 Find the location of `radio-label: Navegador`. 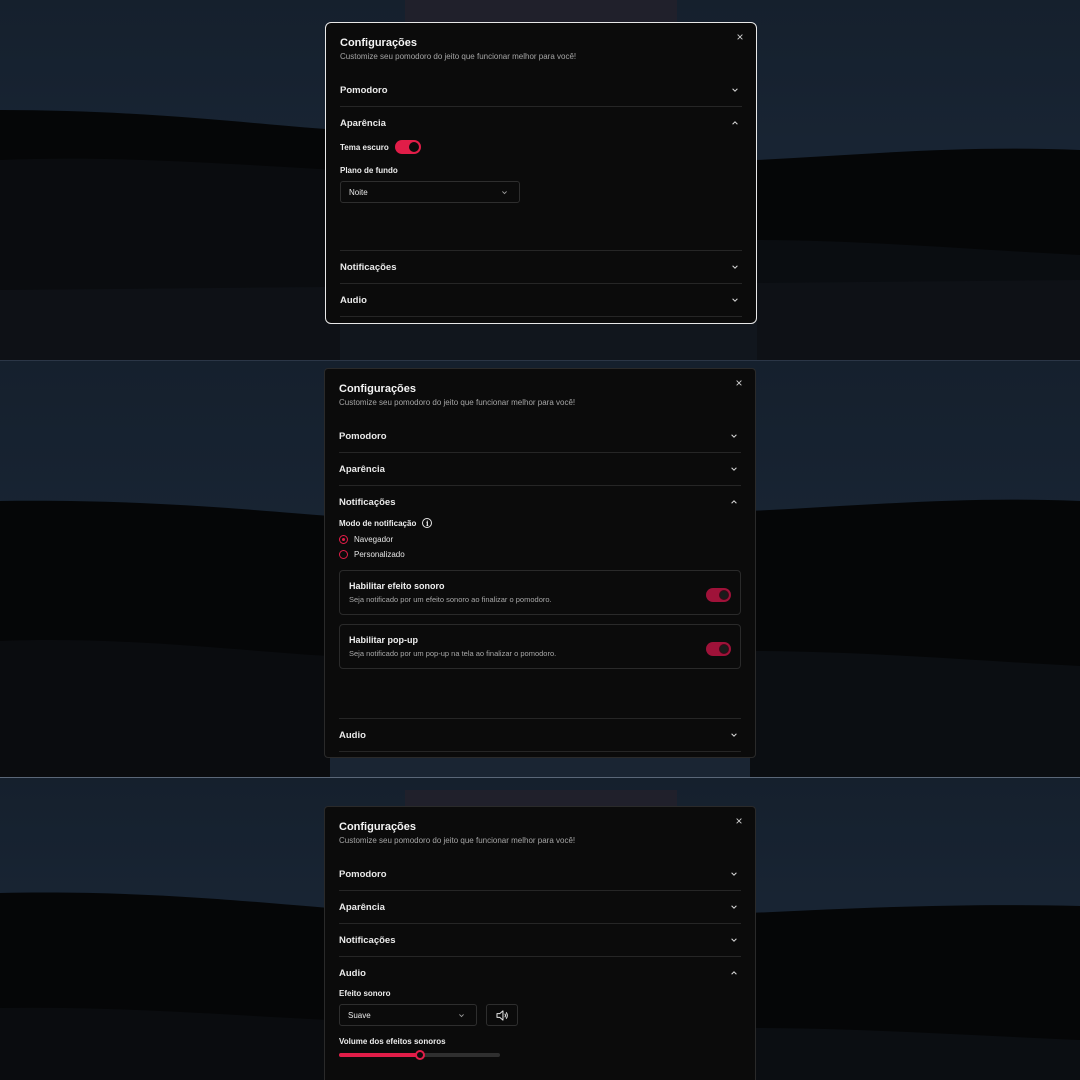

radio-label: Navegador is located at coordinates (374, 539).